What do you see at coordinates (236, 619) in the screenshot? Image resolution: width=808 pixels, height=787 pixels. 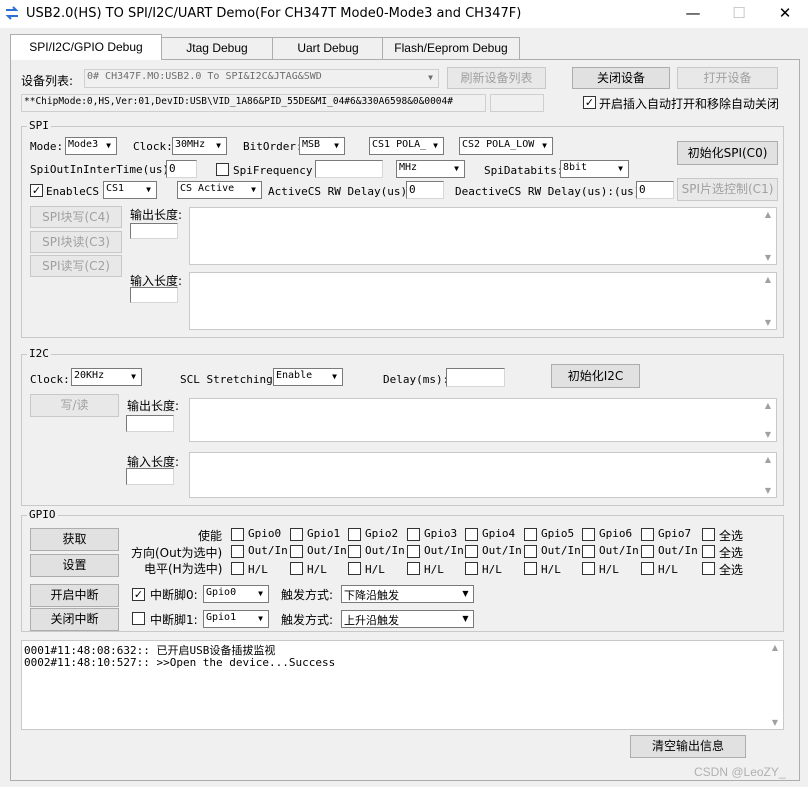 I see `interrupt1-pin-select: Gpio1 ▼` at bounding box center [236, 619].